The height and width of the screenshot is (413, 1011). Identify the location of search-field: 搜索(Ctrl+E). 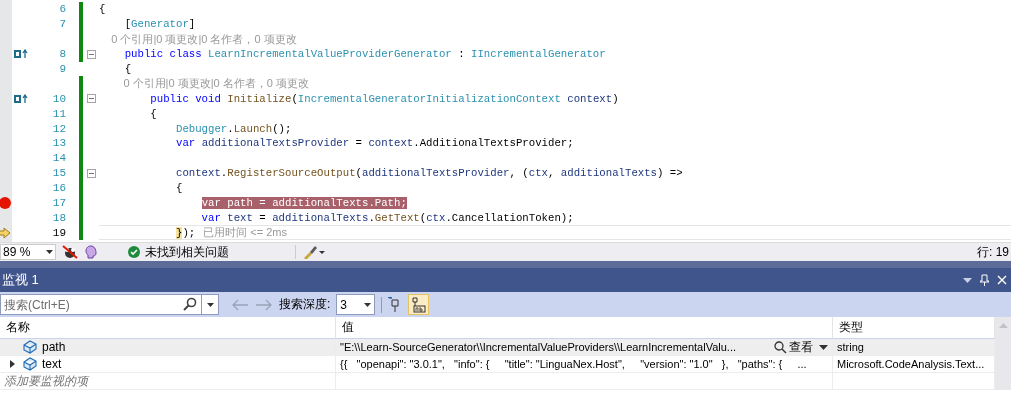
(101, 304).